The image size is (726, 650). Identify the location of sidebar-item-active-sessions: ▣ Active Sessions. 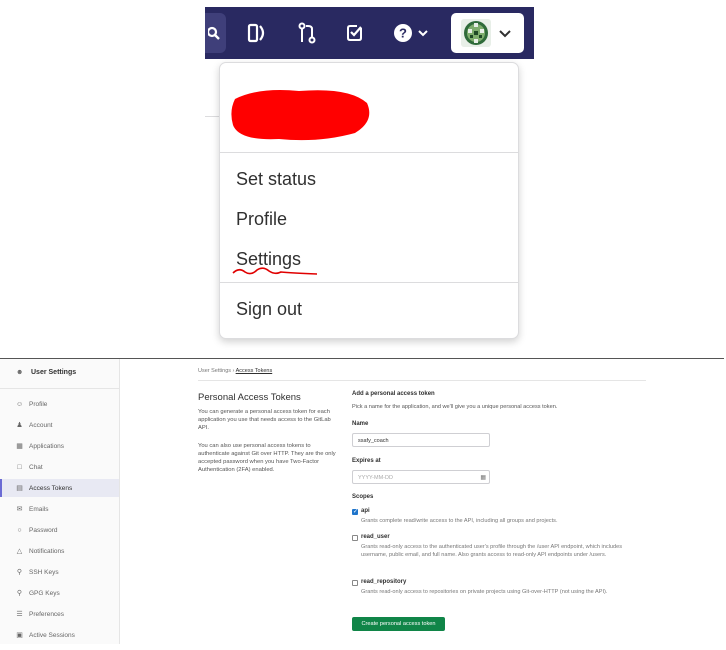
(59, 635).